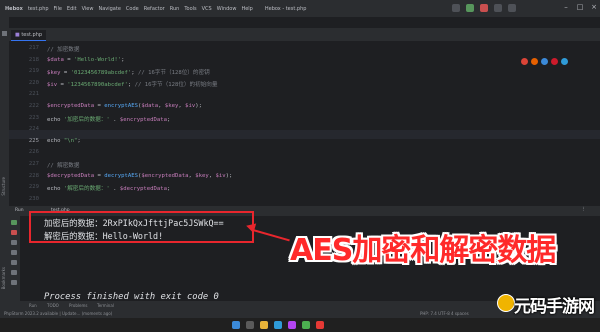  I want to click on left-tool-strip: Structure Bookmarks, so click(4, 167).